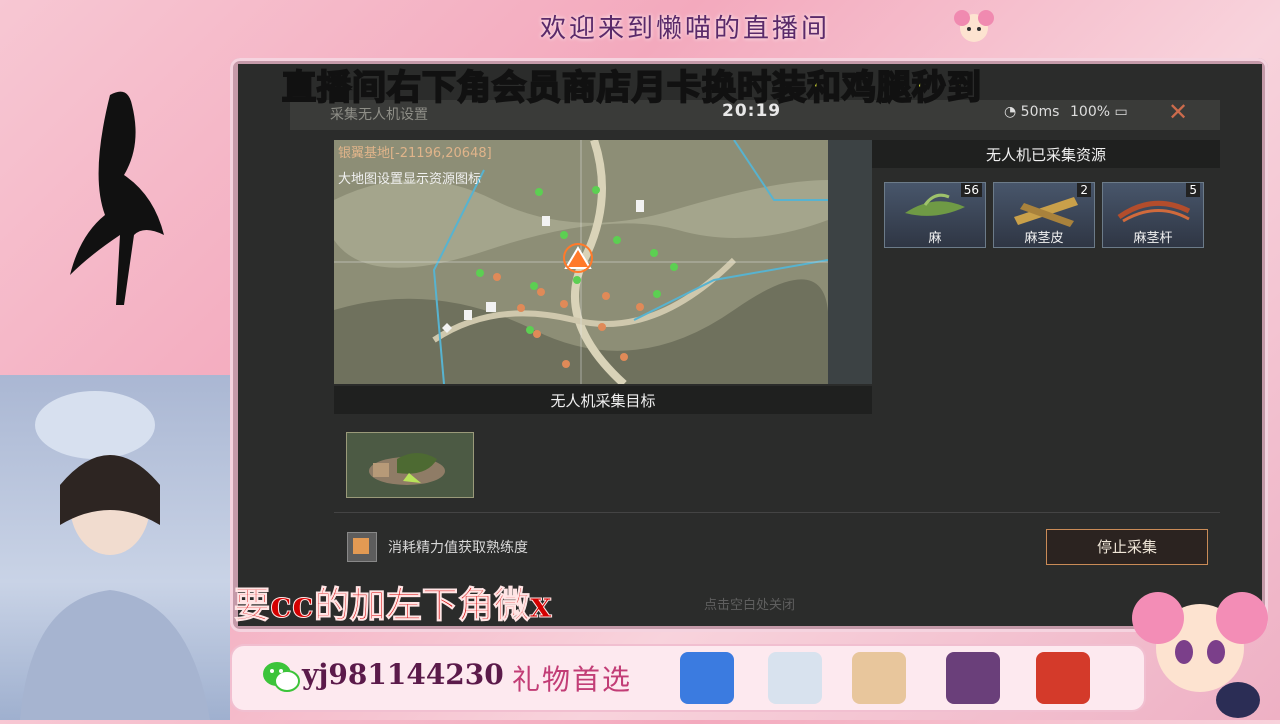 The image size is (1280, 724). What do you see at coordinates (1084, 190) in the screenshot?
I see `resource-count: 2` at bounding box center [1084, 190].